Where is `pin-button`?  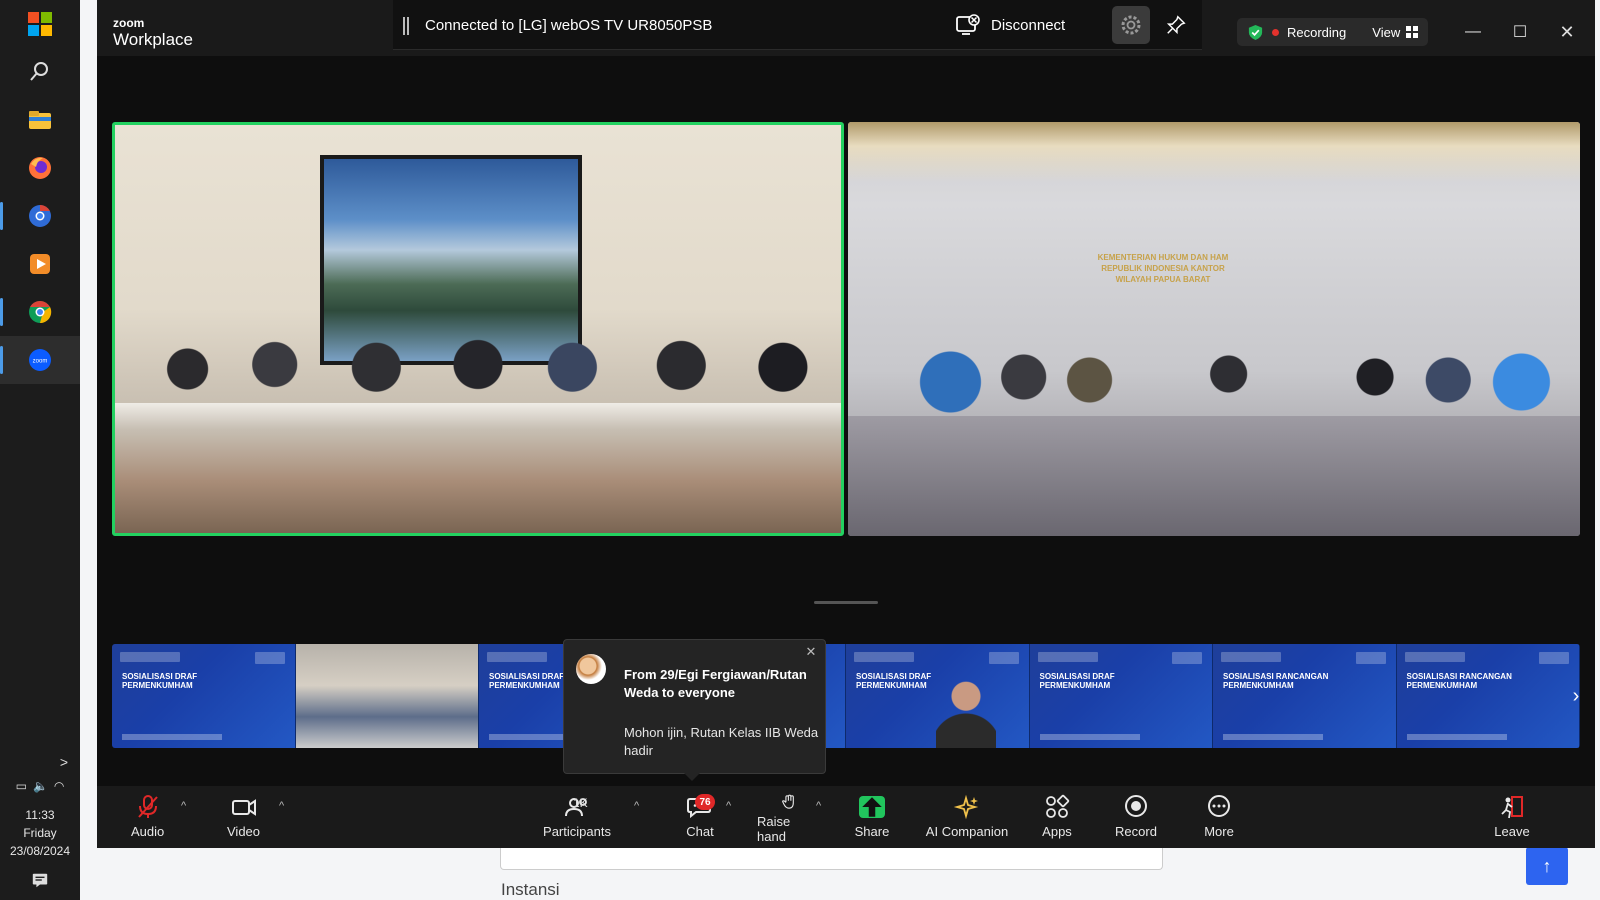
pin-button is located at coordinates (1176, 25).